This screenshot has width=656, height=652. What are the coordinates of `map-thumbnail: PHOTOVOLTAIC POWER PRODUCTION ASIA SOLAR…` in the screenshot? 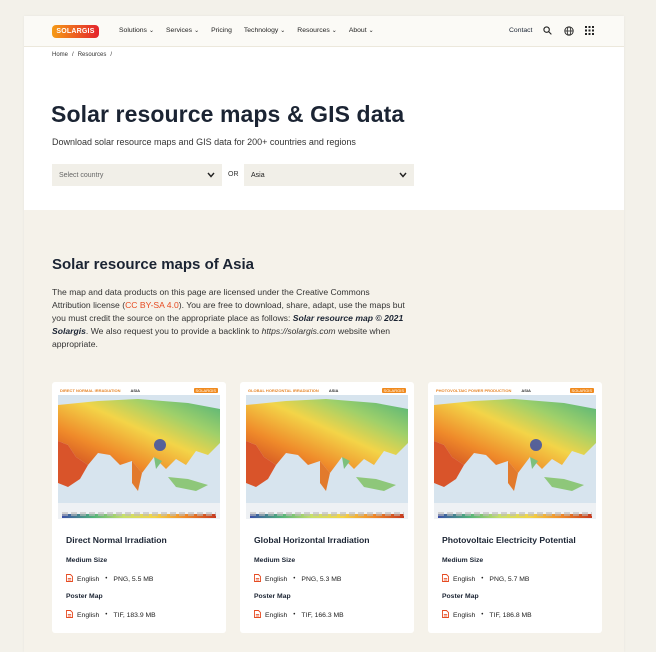 It's located at (515, 452).